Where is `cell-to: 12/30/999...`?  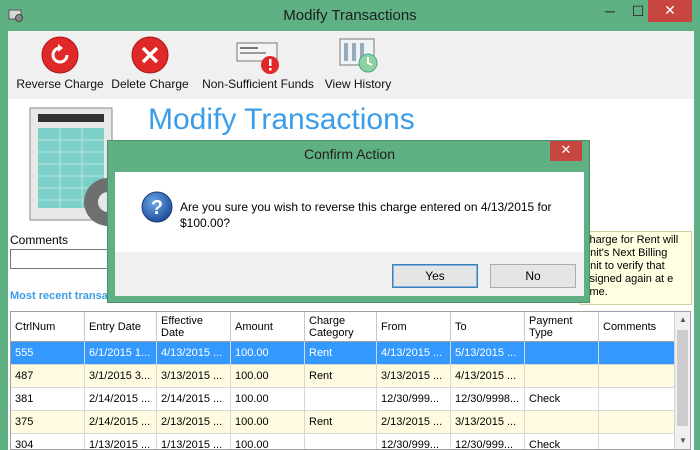 cell-to: 12/30/999... is located at coordinates (488, 441).